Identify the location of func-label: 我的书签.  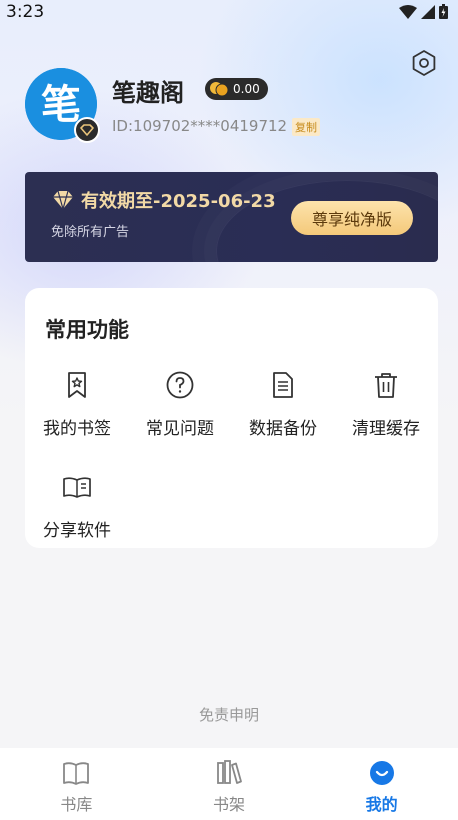
(77, 429).